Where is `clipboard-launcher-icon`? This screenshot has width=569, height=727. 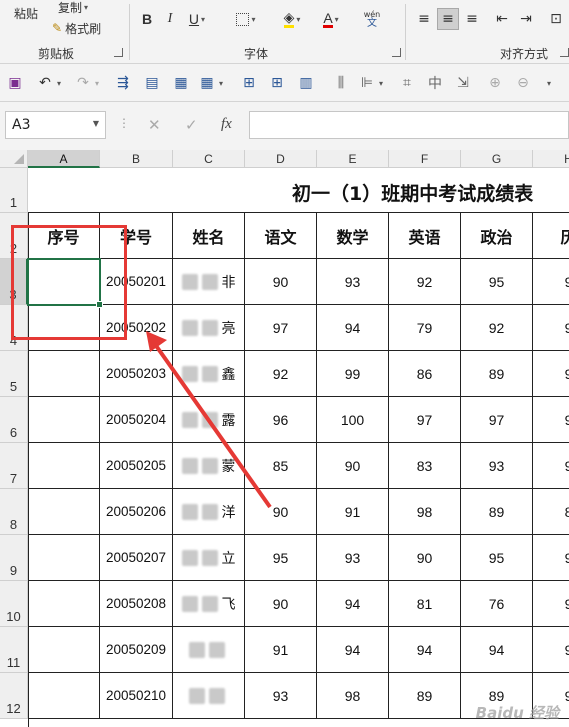 clipboard-launcher-icon is located at coordinates (118, 52).